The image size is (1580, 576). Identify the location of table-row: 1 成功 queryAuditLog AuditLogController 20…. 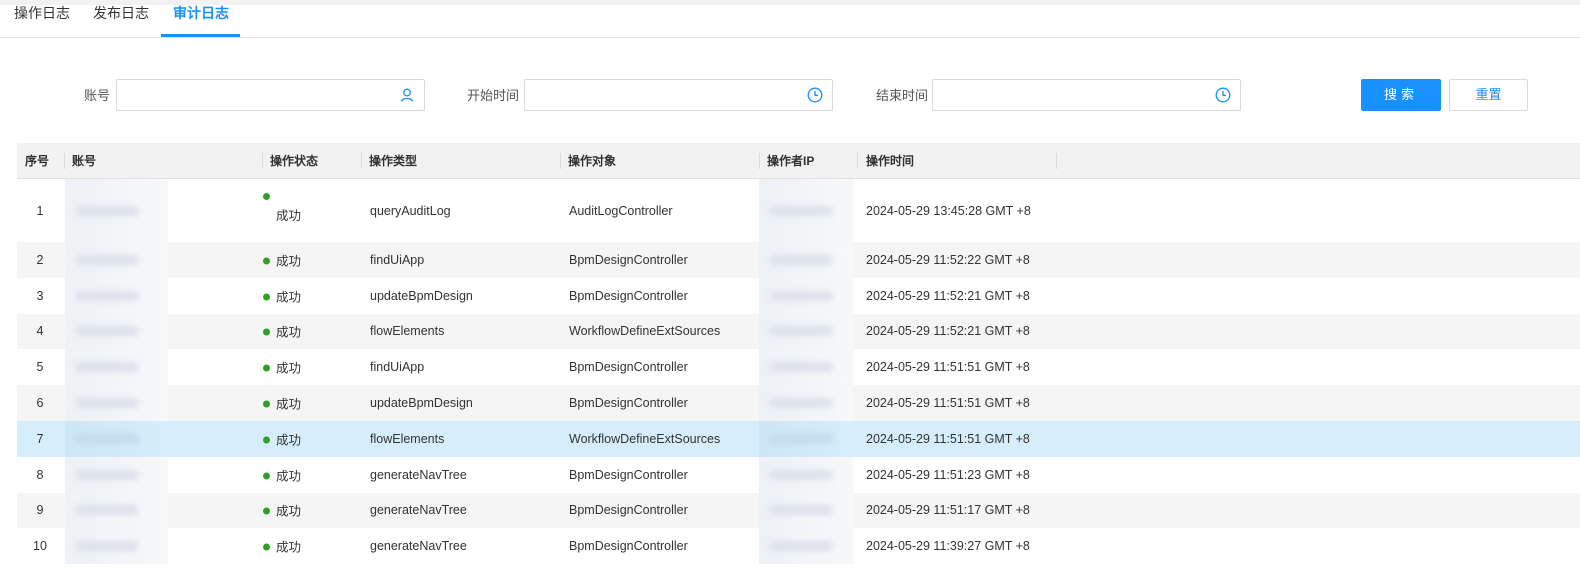
(798, 210).